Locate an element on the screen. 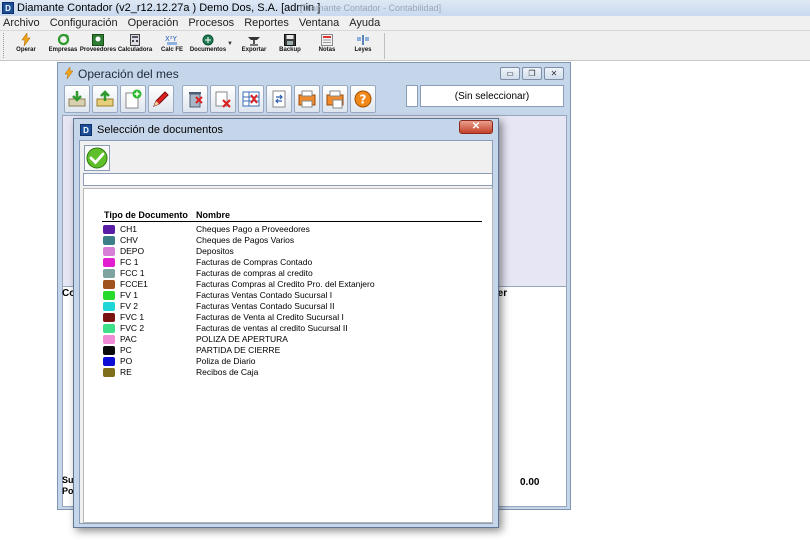 This screenshot has width=810, height=540. menu-reportes: Reportes is located at coordinates (266, 23).